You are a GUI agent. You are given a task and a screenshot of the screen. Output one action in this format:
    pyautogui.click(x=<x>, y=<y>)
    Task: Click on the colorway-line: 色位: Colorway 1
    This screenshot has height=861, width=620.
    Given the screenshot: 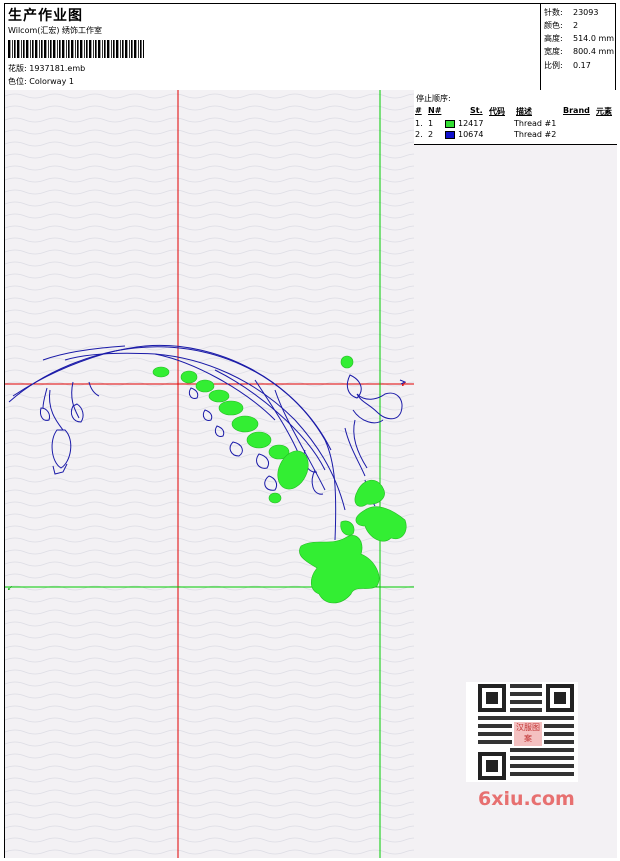 What is the action you would take?
    pyautogui.click(x=41, y=81)
    